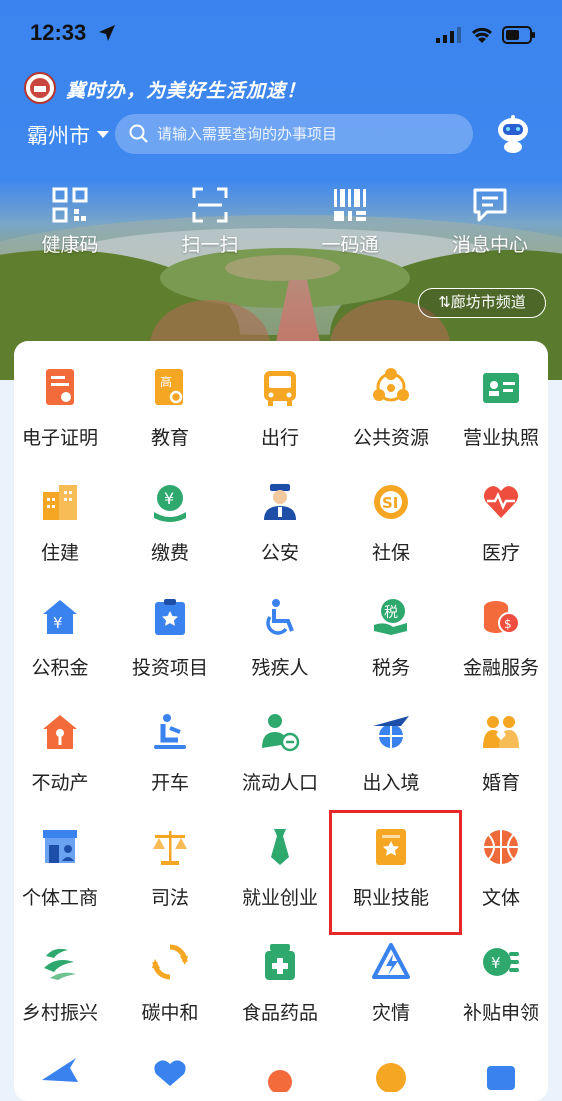 The height and width of the screenshot is (1101, 562). What do you see at coordinates (60, 783) in the screenshot?
I see `service-label: 不动产` at bounding box center [60, 783].